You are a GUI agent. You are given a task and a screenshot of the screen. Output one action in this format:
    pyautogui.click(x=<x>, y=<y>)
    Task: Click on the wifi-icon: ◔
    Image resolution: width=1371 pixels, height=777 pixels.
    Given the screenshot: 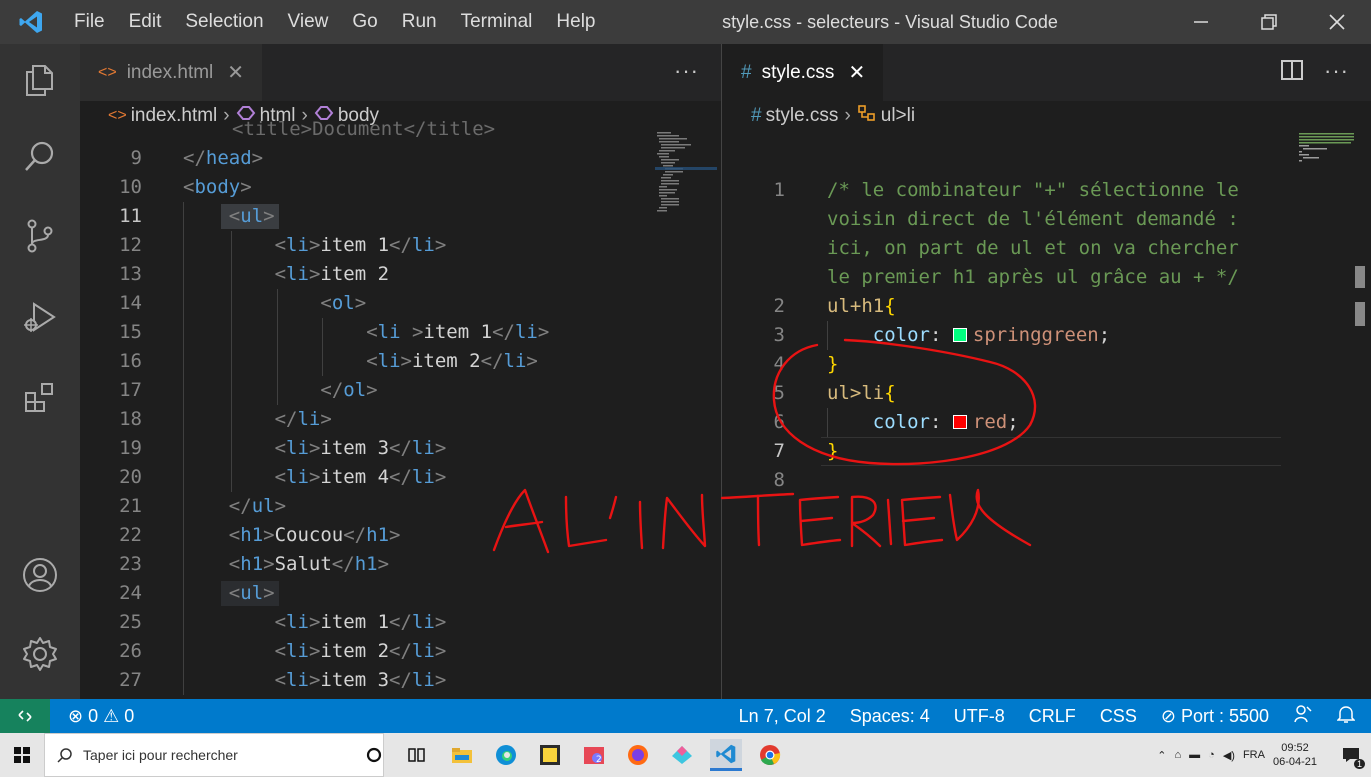 What is the action you would take?
    pyautogui.click(x=1211, y=755)
    